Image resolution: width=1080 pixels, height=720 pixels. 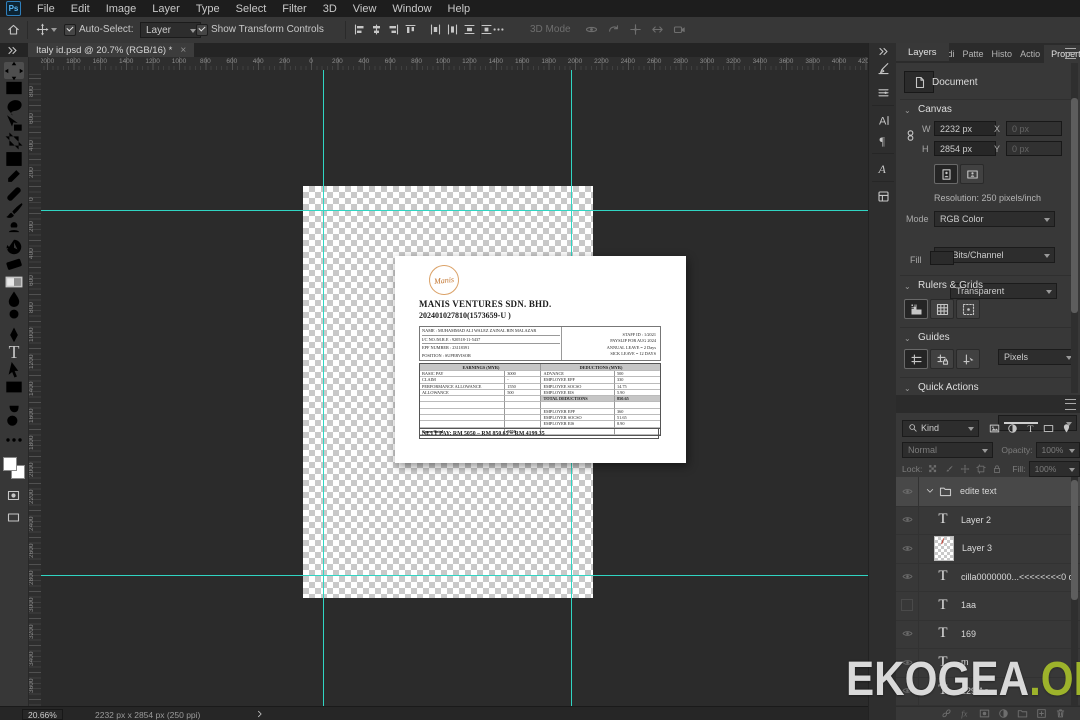 I want to click on healing-brush-tool, so click(x=14, y=193).